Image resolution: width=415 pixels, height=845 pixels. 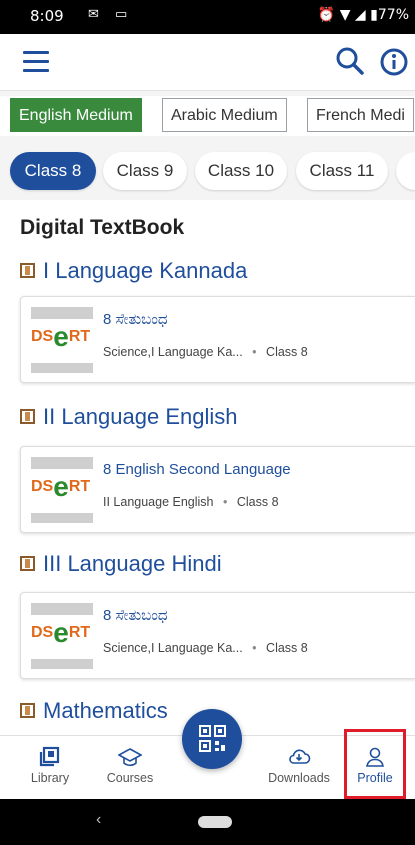 I want to click on profile-highlight-box, so click(x=375, y=764).